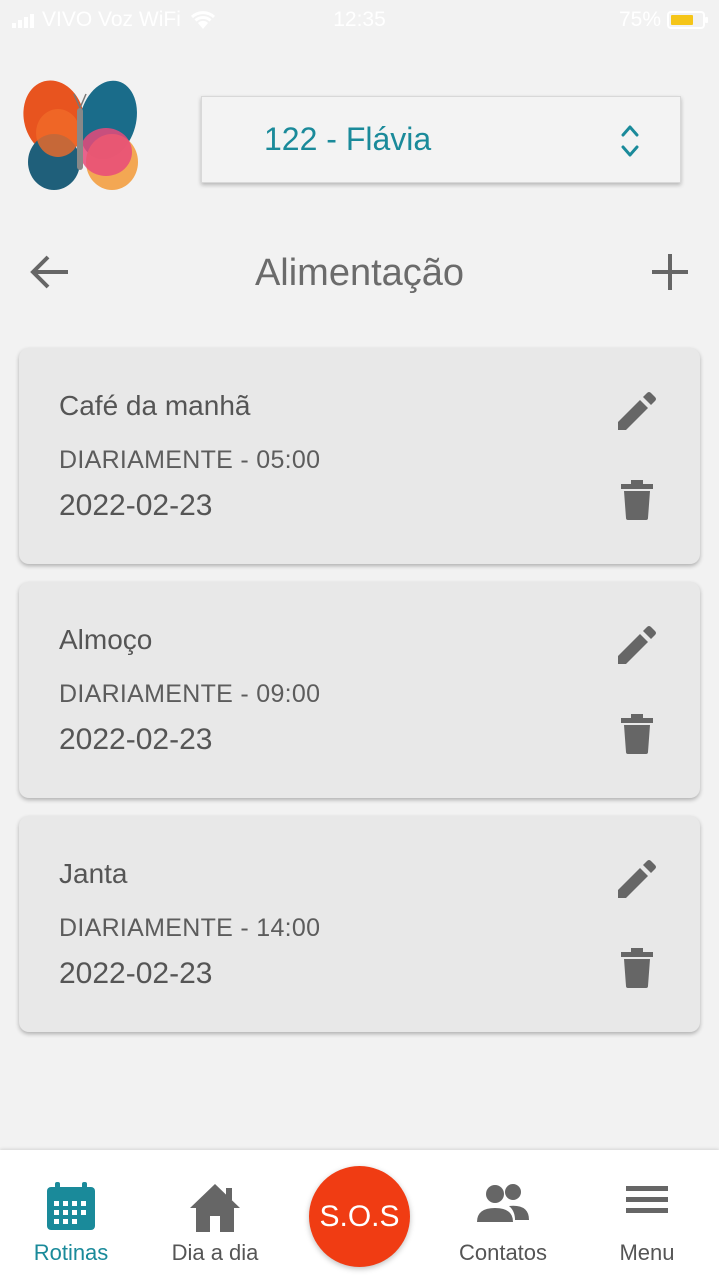  Describe the element at coordinates (503, 1203) in the screenshot. I see `people-icon` at that location.